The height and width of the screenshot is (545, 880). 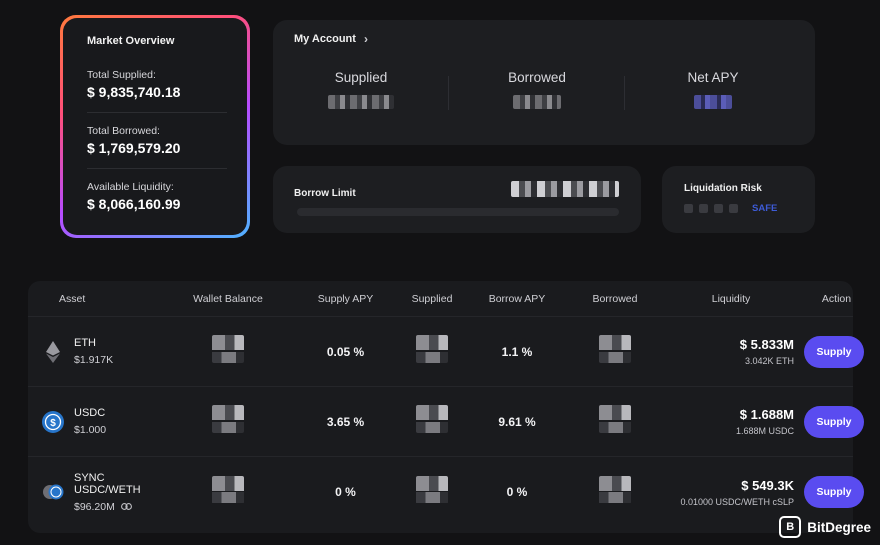 What do you see at coordinates (53, 351) in the screenshot?
I see `ethereum-icon` at bounding box center [53, 351].